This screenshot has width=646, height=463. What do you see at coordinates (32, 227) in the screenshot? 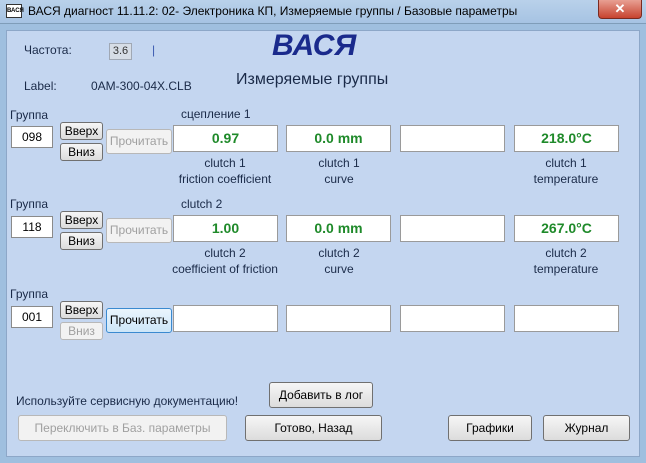
I see `group-number-field: 118` at bounding box center [32, 227].